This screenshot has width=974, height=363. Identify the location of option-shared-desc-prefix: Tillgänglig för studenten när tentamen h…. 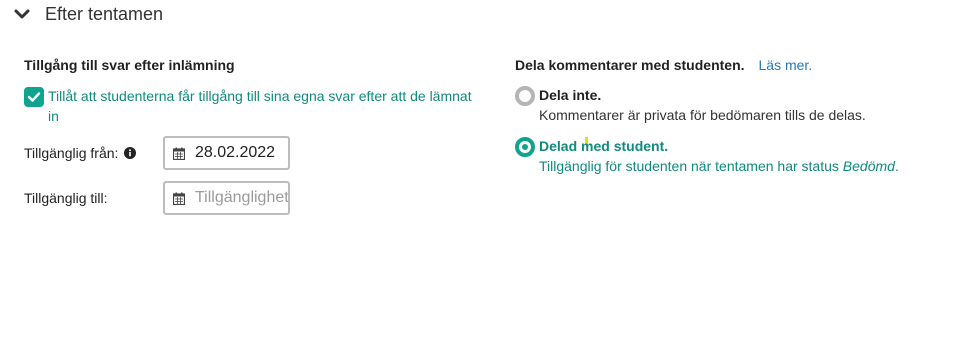
(691, 166).